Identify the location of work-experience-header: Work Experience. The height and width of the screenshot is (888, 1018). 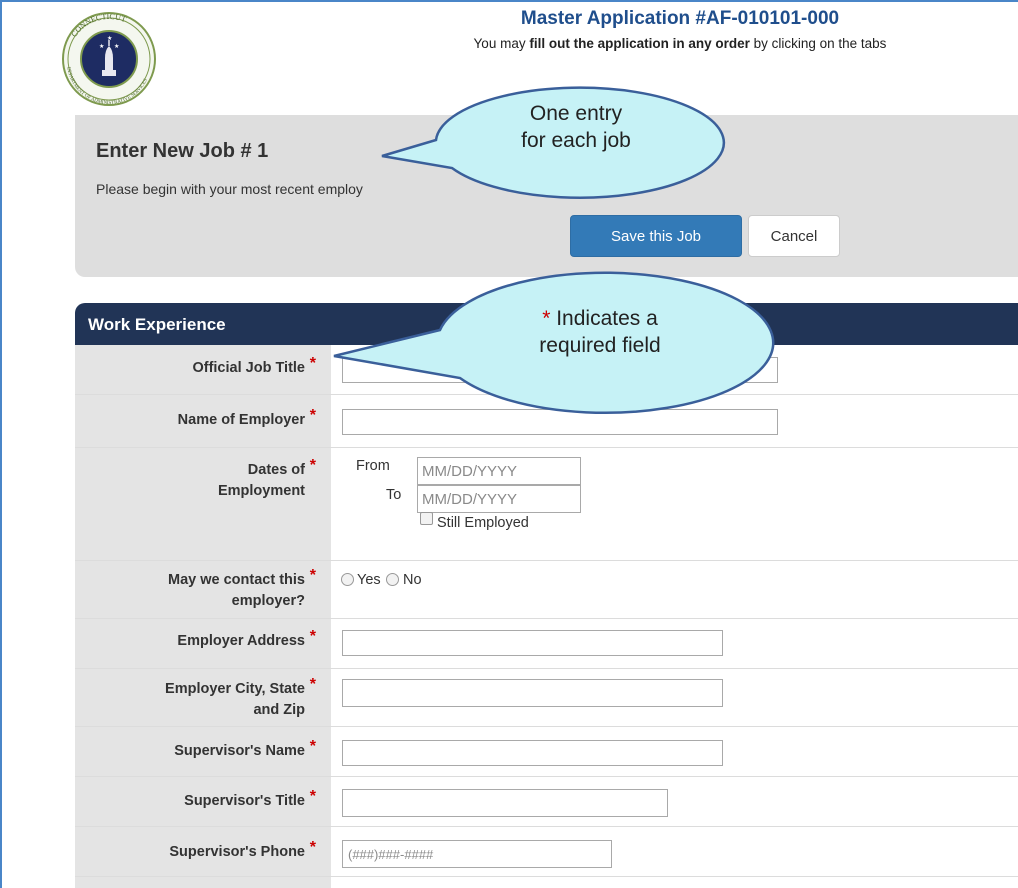
(546, 324).